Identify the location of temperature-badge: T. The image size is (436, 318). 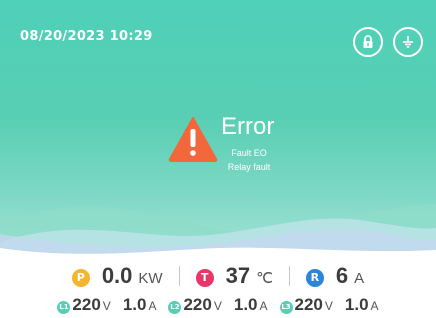
(204, 277).